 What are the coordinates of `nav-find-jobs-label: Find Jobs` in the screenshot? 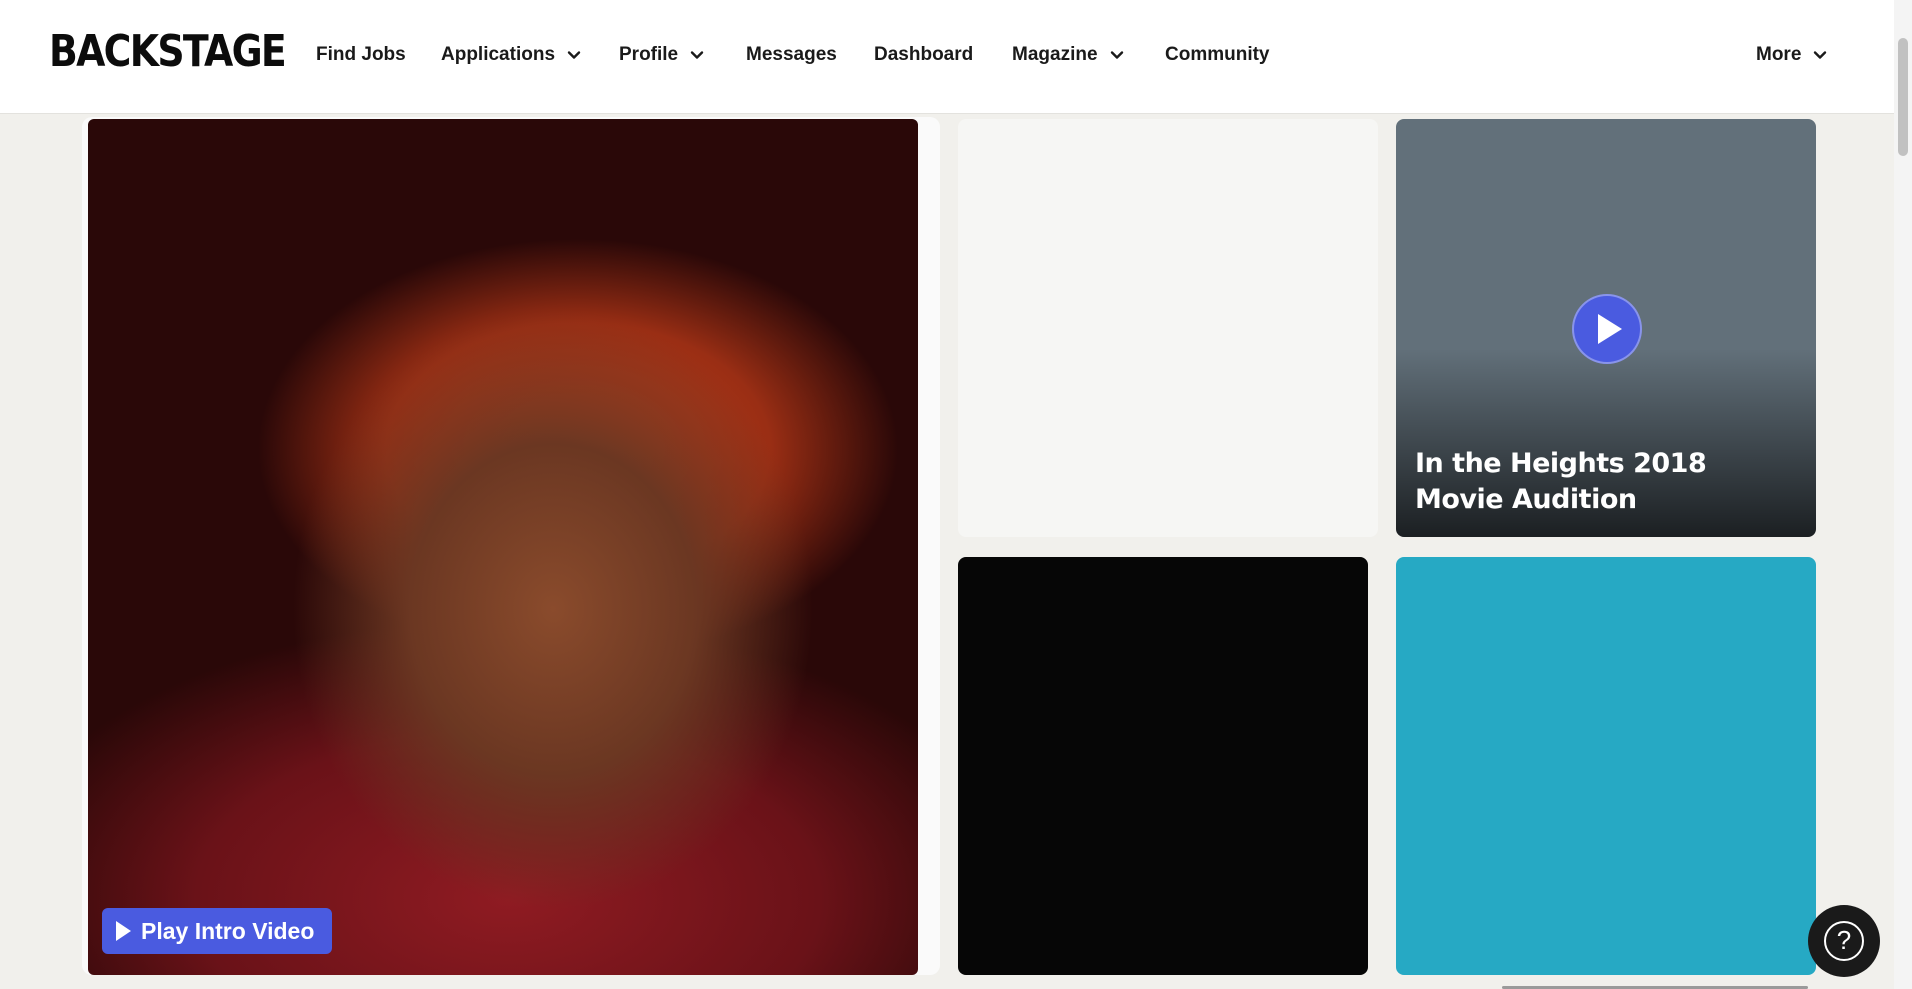 It's located at (361, 54).